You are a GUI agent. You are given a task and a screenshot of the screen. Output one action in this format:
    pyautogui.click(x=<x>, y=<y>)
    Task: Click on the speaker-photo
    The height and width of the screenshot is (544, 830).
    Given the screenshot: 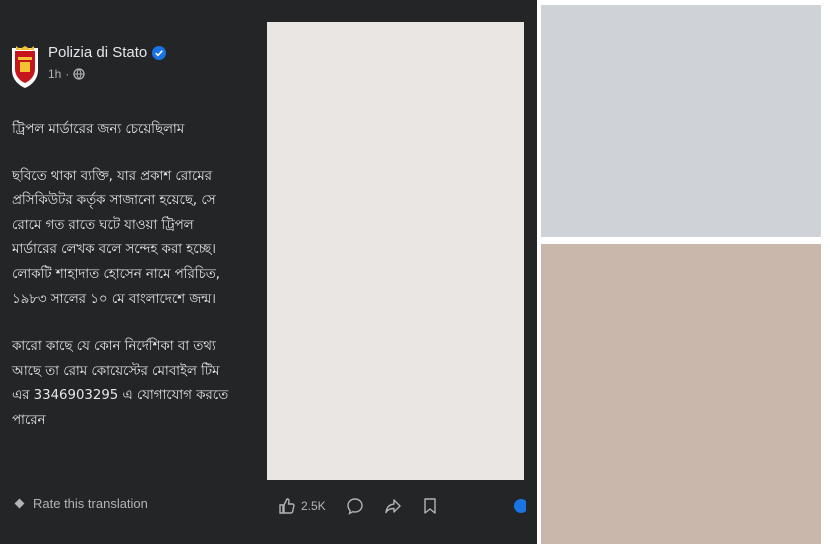 What is the action you would take?
    pyautogui.click(x=681, y=121)
    